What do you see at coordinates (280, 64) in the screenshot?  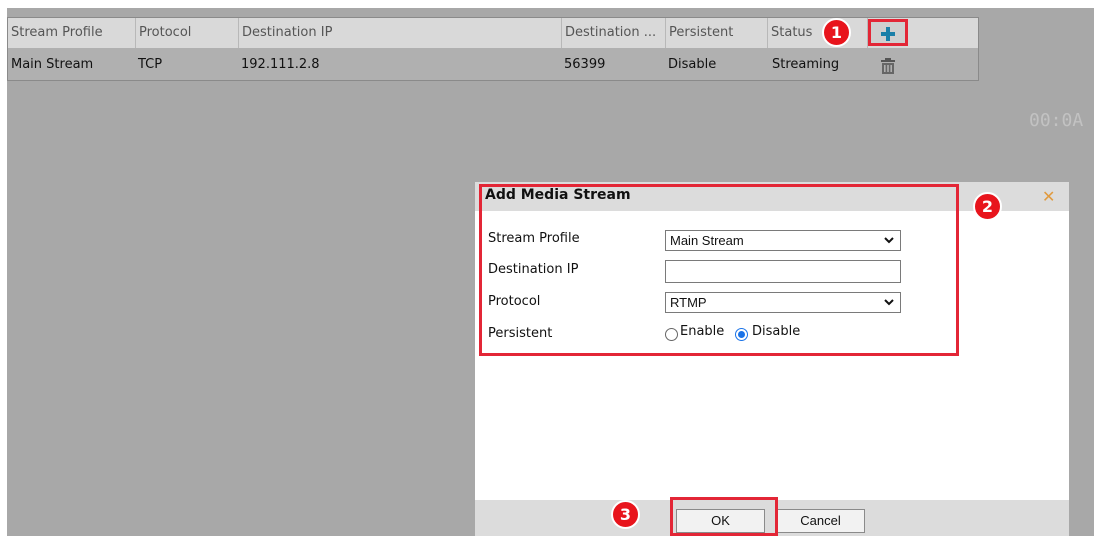 I see `cell-destination-ip: 192.111.2.8` at bounding box center [280, 64].